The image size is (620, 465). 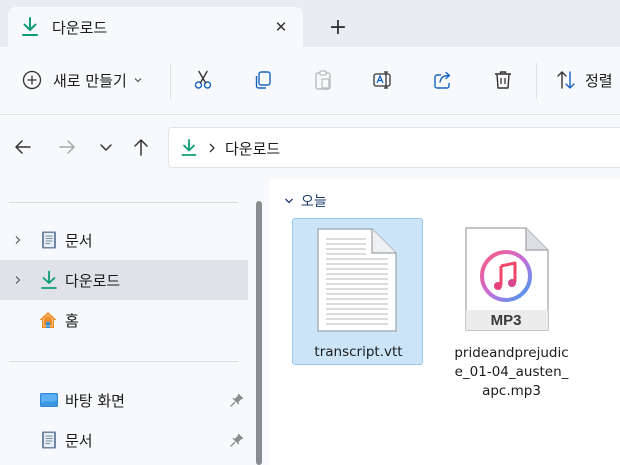 What do you see at coordinates (507, 279) in the screenshot?
I see `mp3-file-icon: MP3` at bounding box center [507, 279].